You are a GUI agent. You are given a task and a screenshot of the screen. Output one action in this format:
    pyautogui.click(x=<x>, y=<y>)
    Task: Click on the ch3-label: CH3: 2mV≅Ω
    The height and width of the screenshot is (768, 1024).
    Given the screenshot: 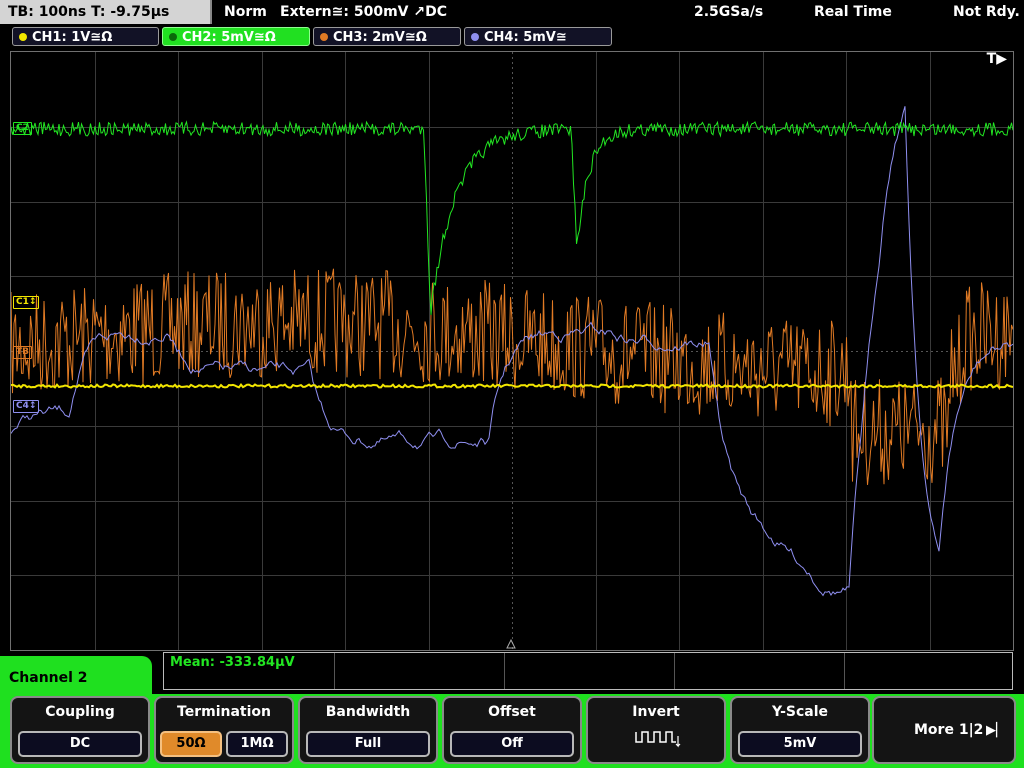 What is the action you would take?
    pyautogui.click(x=380, y=37)
    